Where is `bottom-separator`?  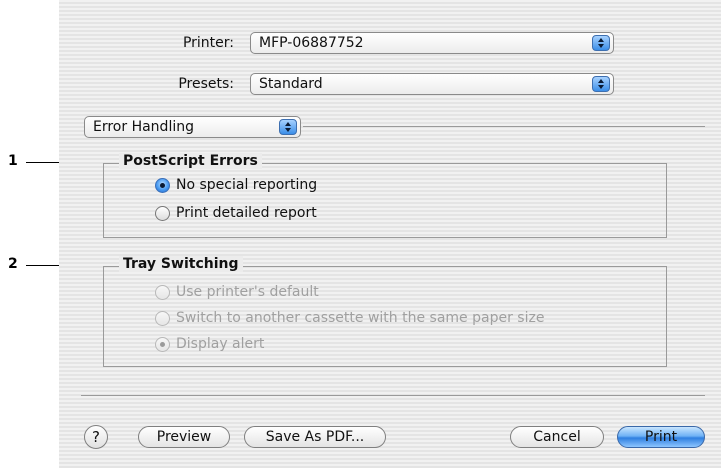
bottom-separator is located at coordinates (393, 395).